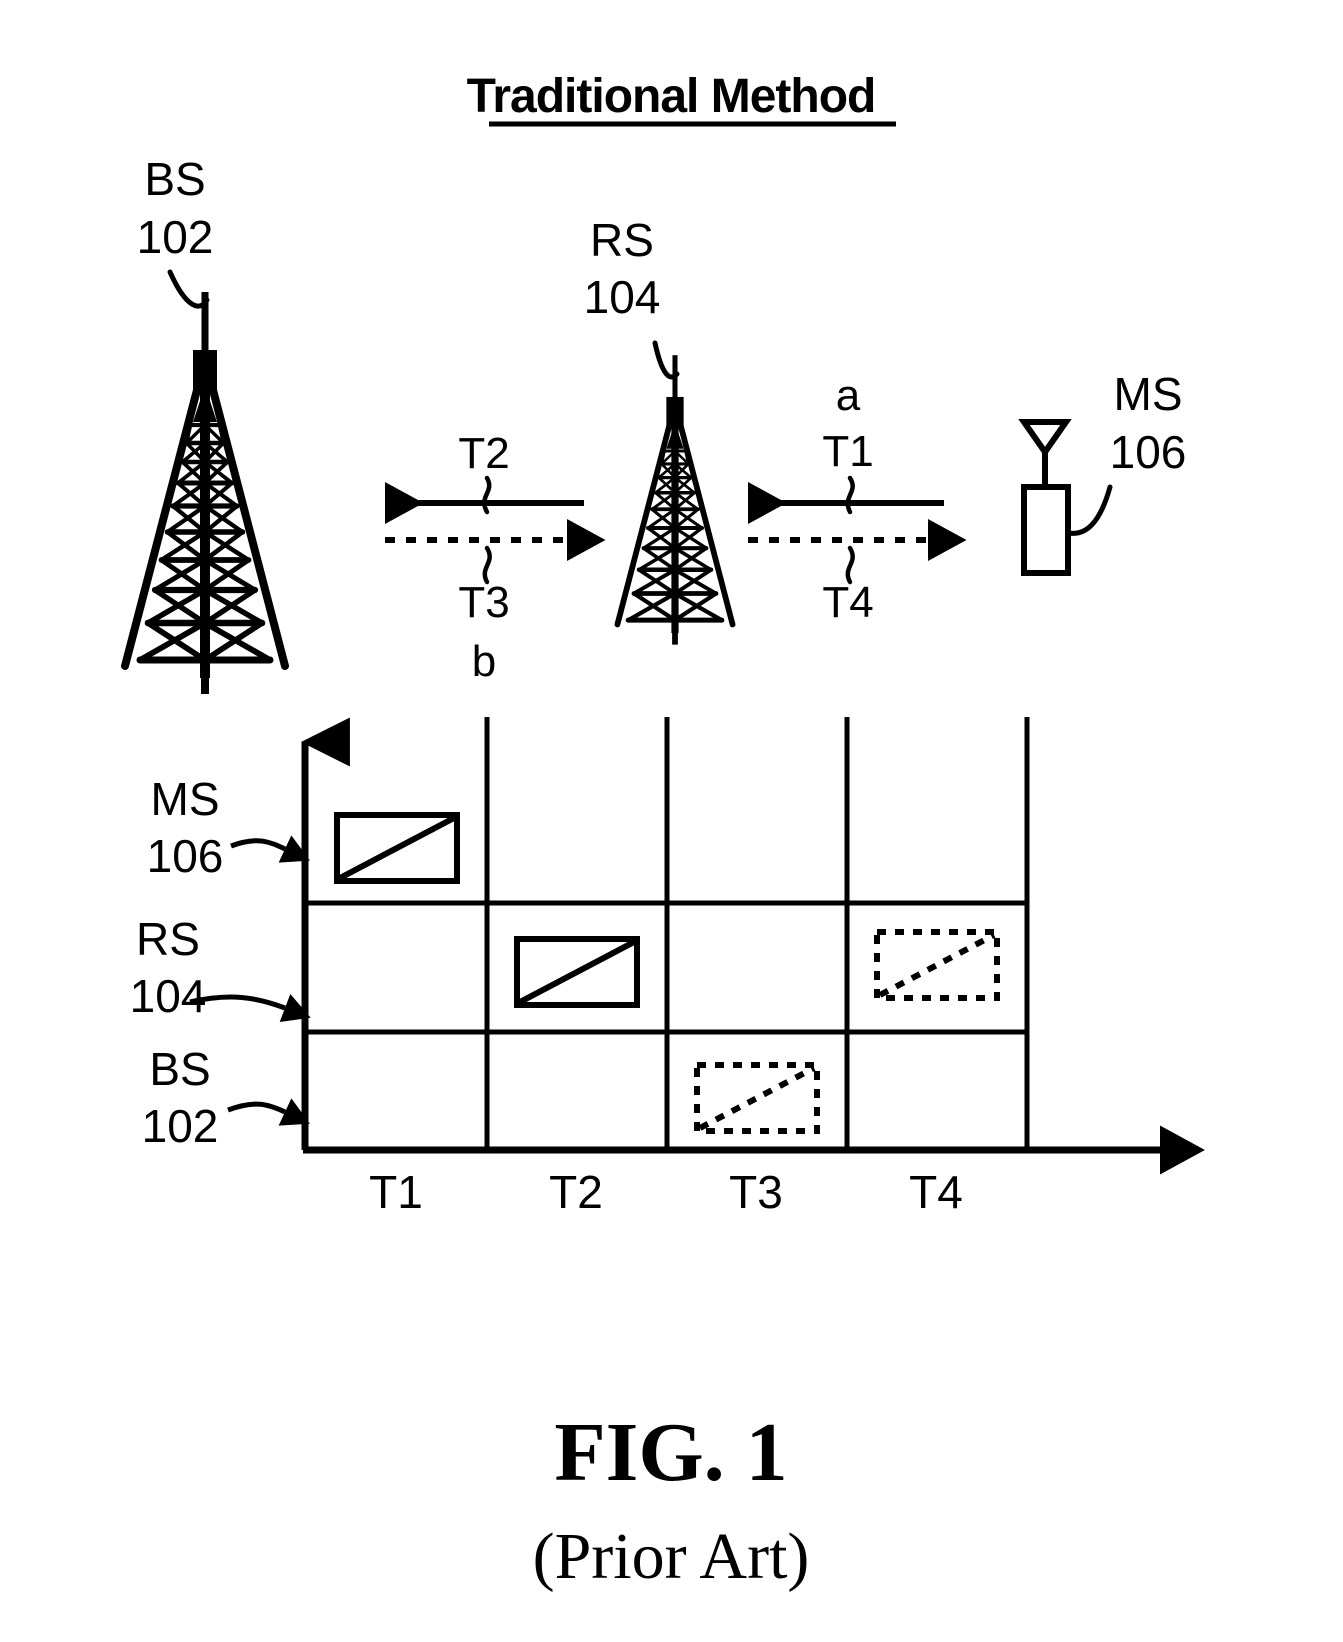 The height and width of the screenshot is (1642, 1343). What do you see at coordinates (168, 939) in the screenshot?
I see `chart-row-rs-label: RS` at bounding box center [168, 939].